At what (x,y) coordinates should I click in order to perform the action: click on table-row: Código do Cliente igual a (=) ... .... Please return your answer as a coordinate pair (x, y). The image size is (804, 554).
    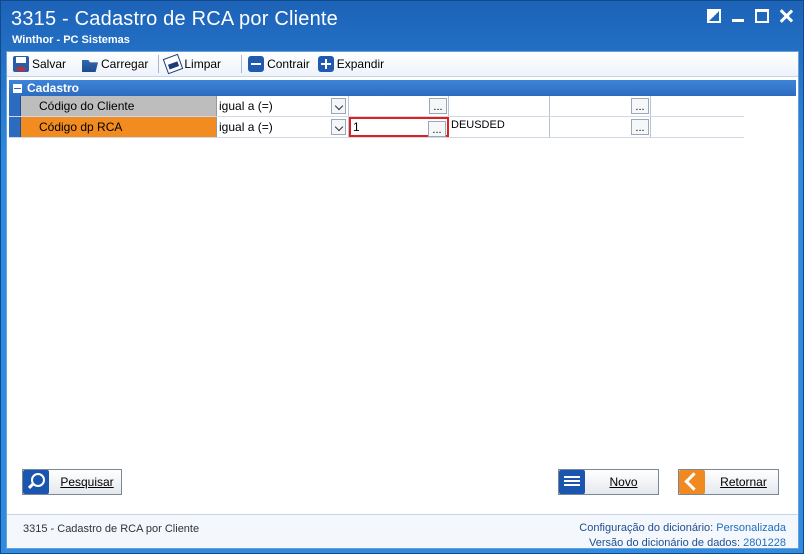
    Looking at the image, I should click on (376, 106).